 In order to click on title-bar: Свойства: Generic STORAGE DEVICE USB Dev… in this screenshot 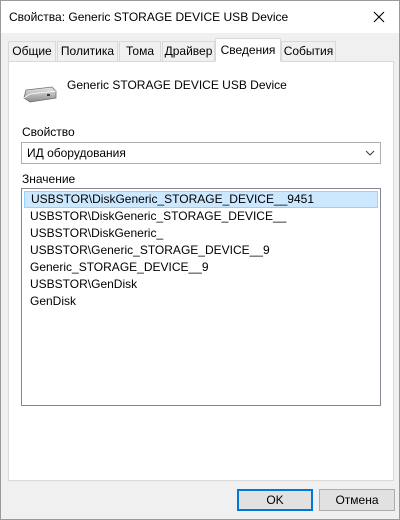, I will do `click(200, 17)`.